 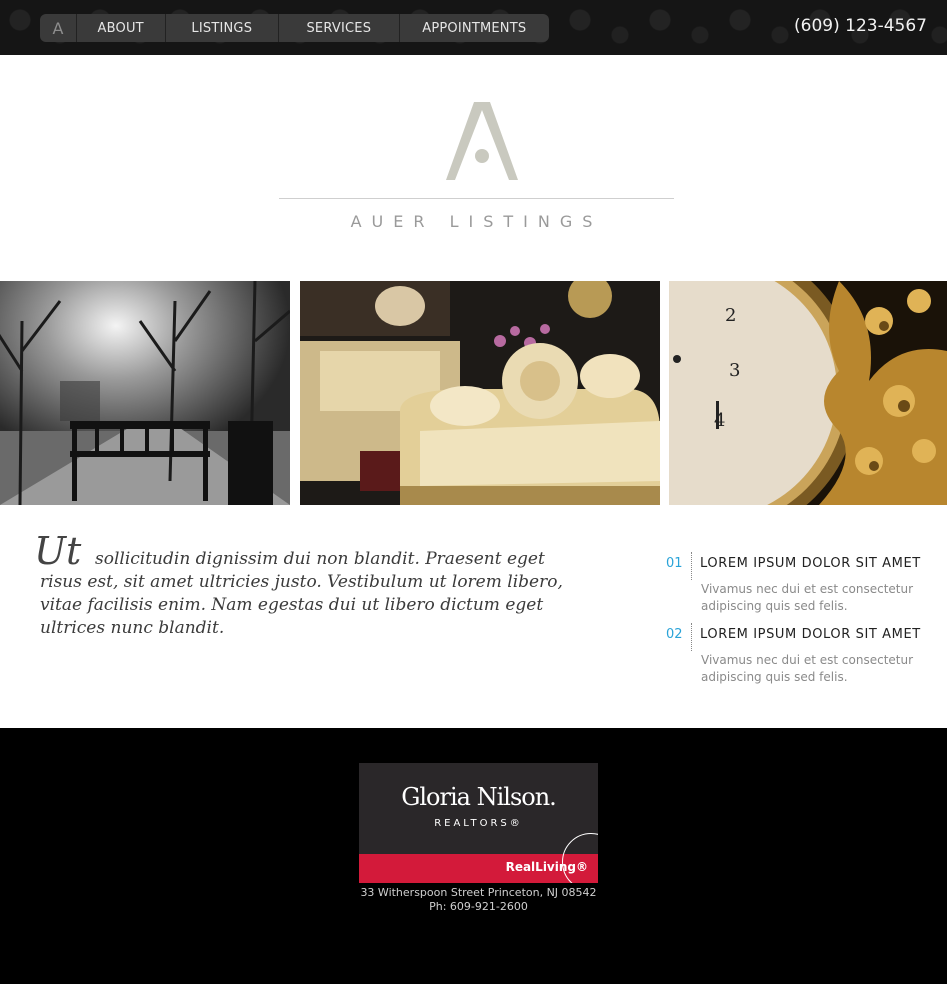 I want to click on brand-divider, so click(x=476, y=198).